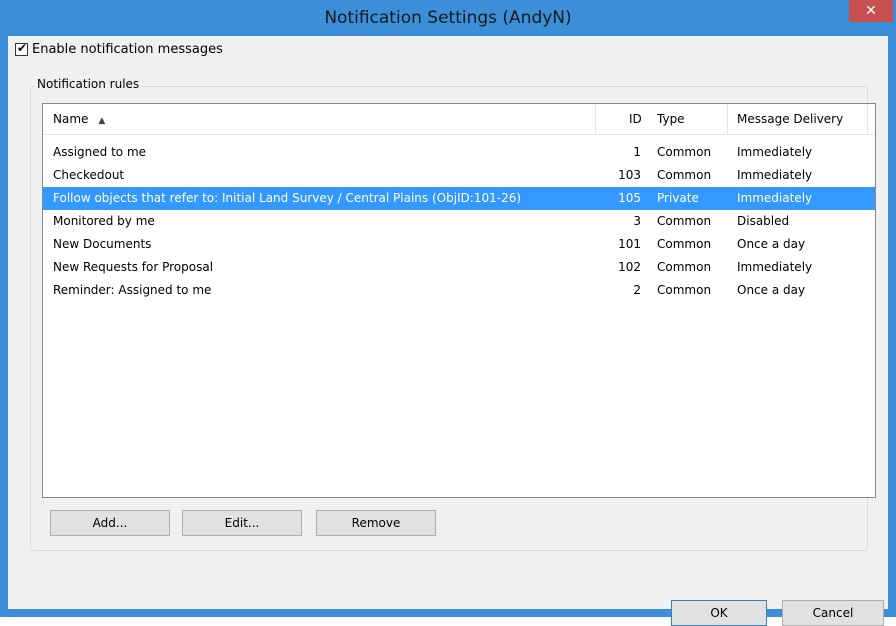  Describe the element at coordinates (89, 175) in the screenshot. I see `rule-name: Checkedout` at that location.